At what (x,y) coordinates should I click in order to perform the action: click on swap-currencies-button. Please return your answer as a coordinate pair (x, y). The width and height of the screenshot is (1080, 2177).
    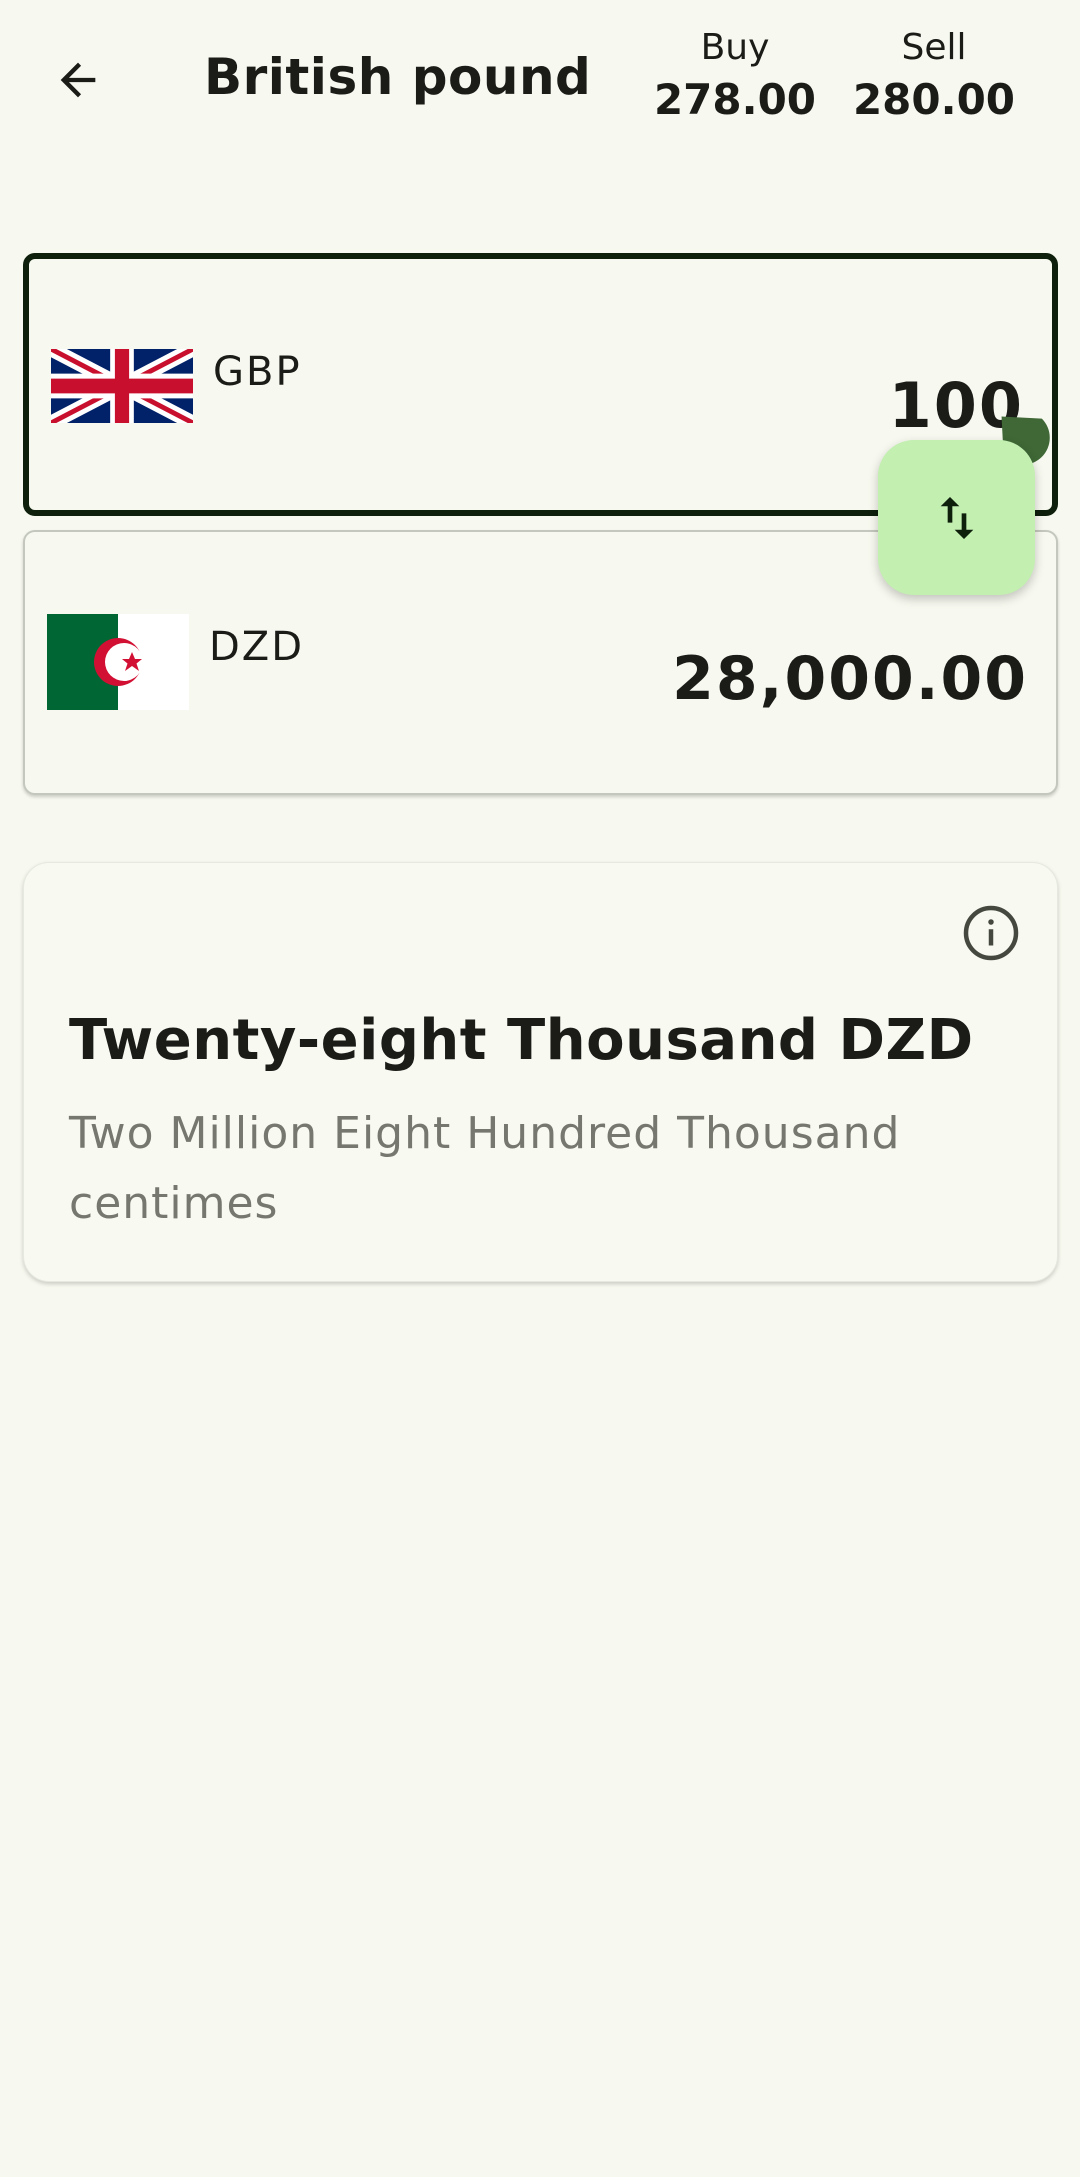
    Looking at the image, I should click on (956, 517).